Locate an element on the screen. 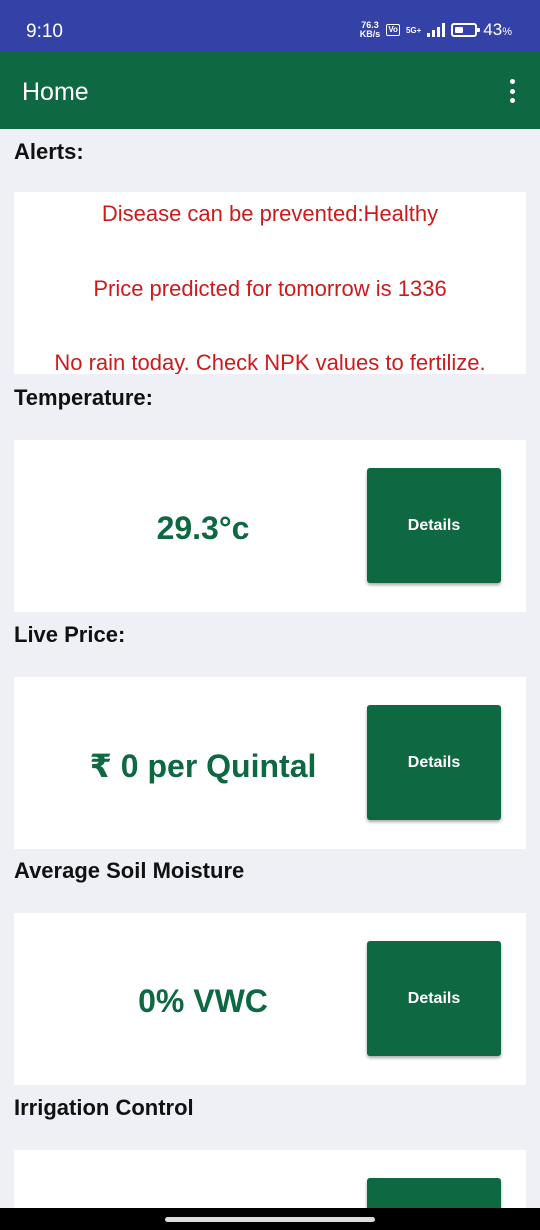 The height and width of the screenshot is (1230, 540). status-time: 9:10 is located at coordinates (44, 31).